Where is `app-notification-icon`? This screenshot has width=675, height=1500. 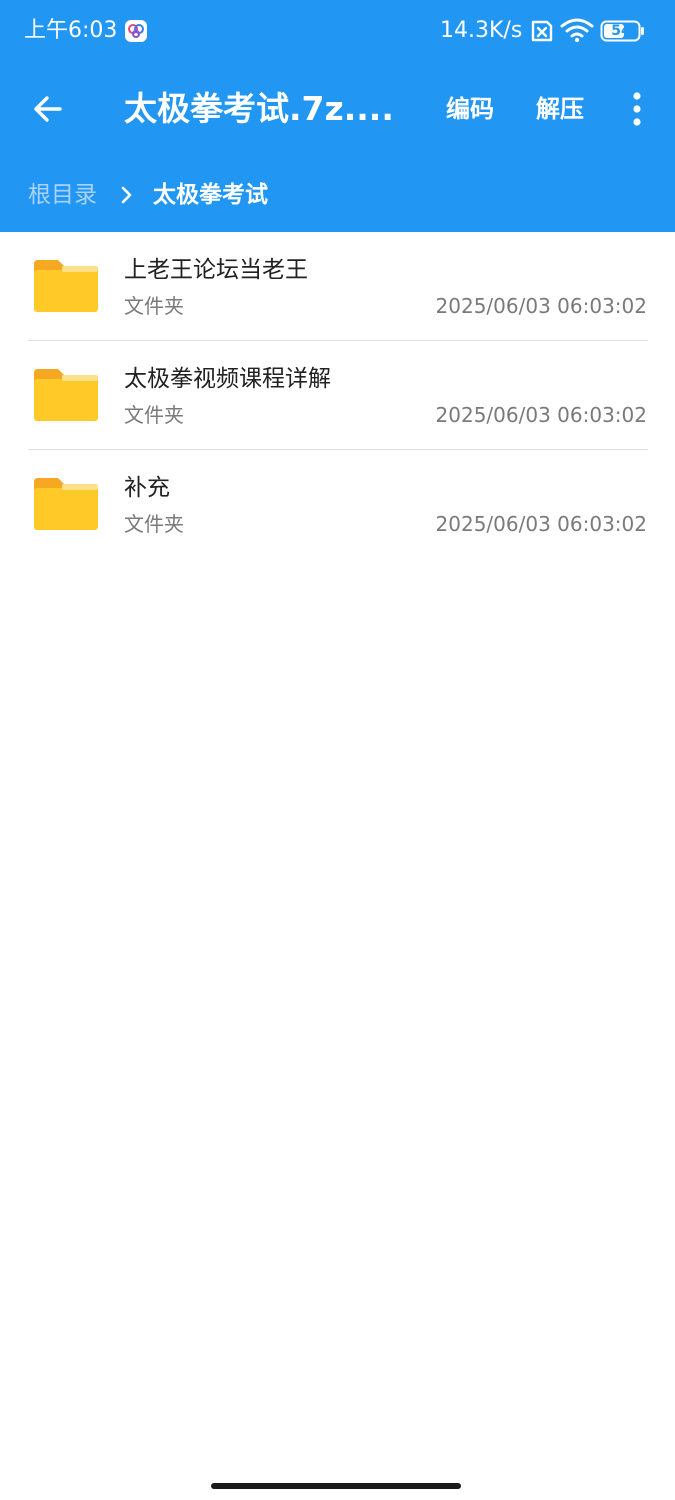
app-notification-icon is located at coordinates (136, 31).